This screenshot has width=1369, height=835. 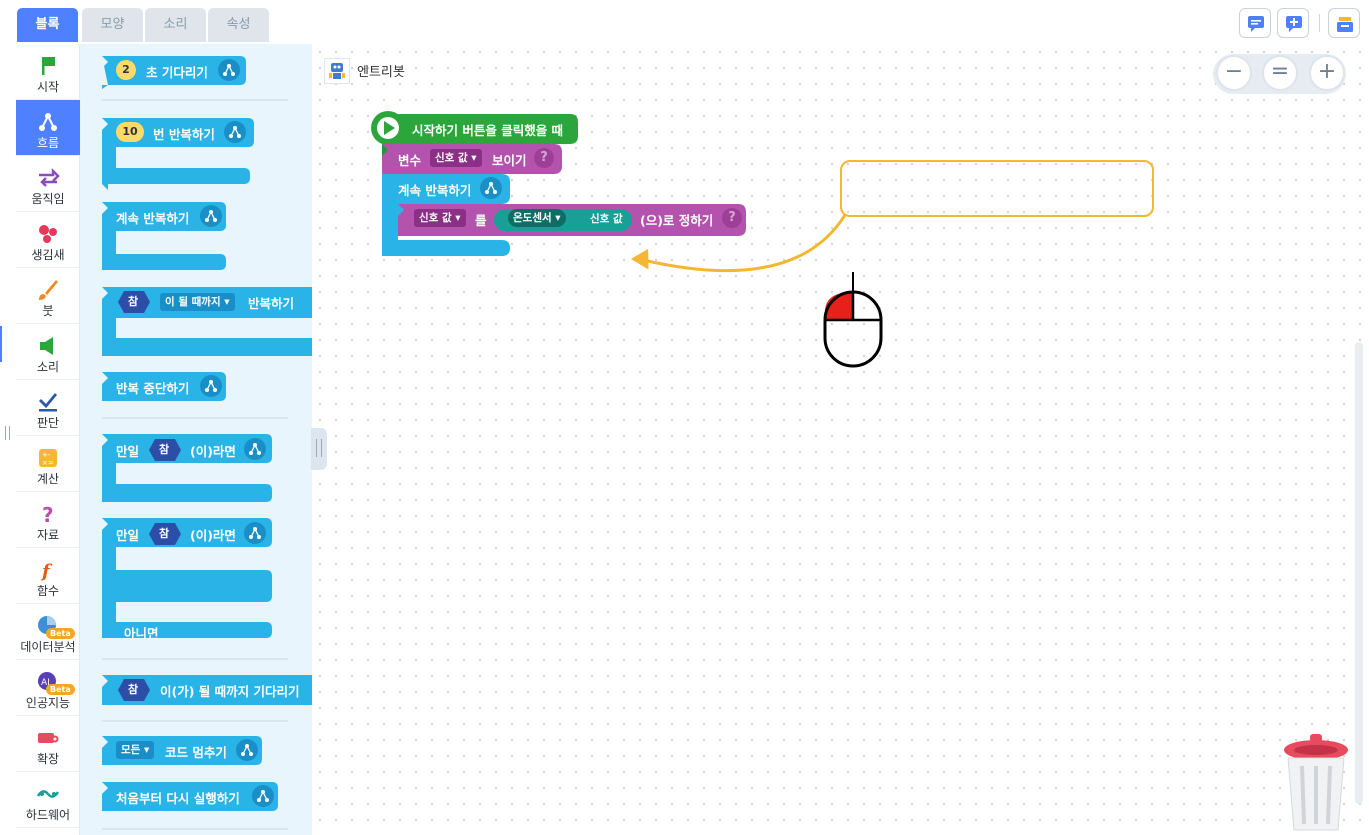 What do you see at coordinates (184, 134) in the screenshot?
I see `block-label: 번 반복하기` at bounding box center [184, 134].